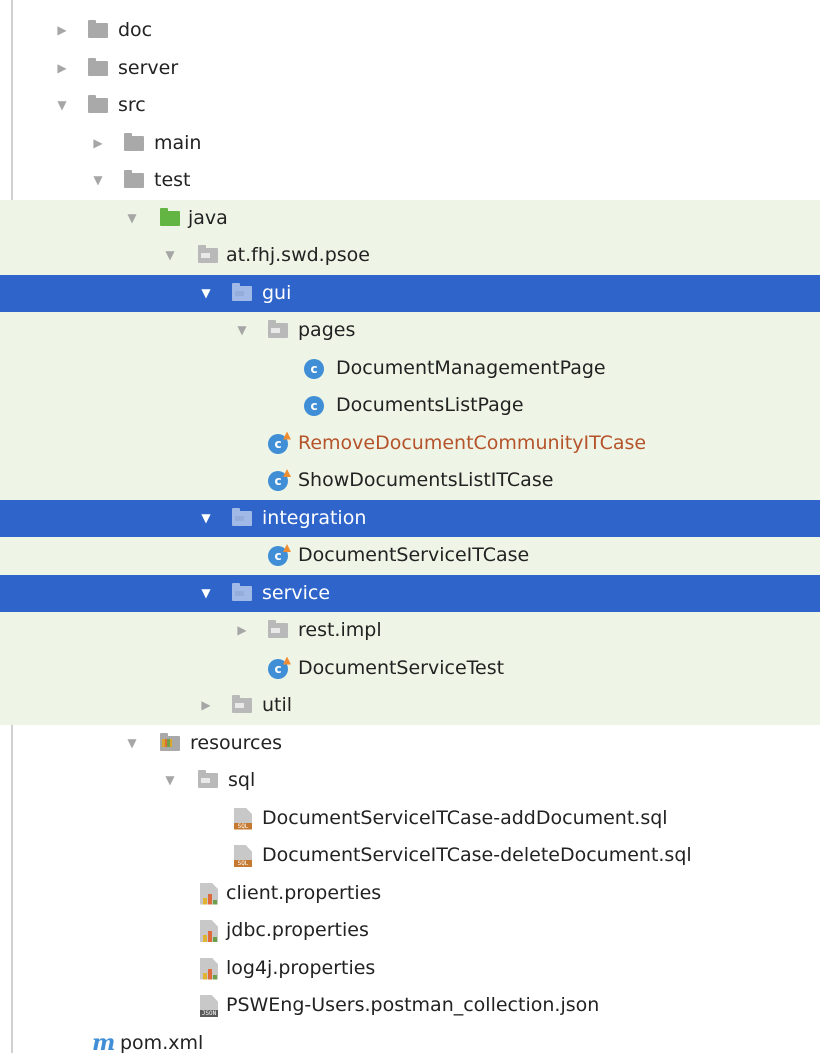 The height and width of the screenshot is (1062, 820). Describe the element at coordinates (410, 519) in the screenshot. I see `tree-item-integration: ▼ integration` at that location.